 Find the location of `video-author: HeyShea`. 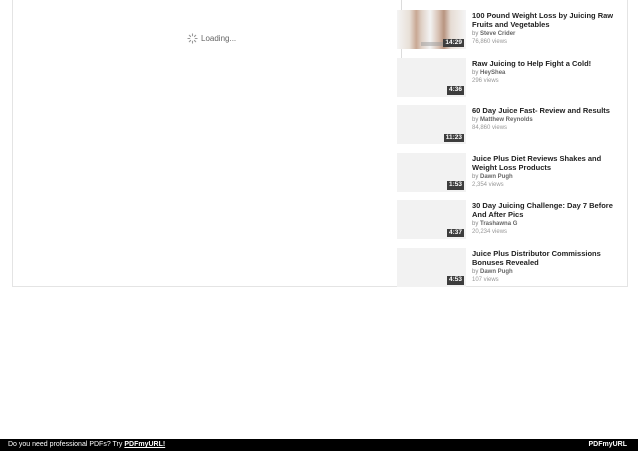

video-author: HeyShea is located at coordinates (492, 73).